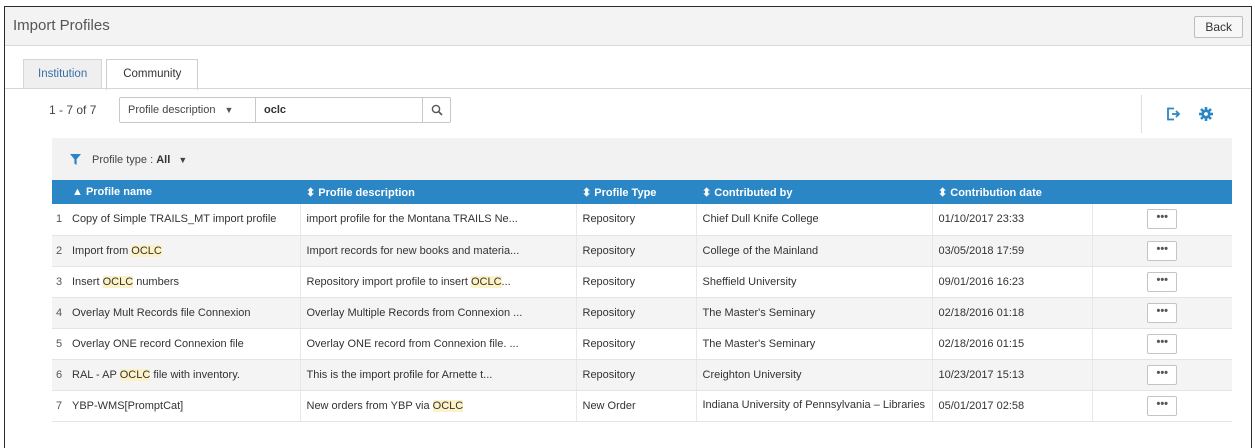  I want to click on profile-name-cell: YBP-WMS[PromptCat], so click(183, 406).